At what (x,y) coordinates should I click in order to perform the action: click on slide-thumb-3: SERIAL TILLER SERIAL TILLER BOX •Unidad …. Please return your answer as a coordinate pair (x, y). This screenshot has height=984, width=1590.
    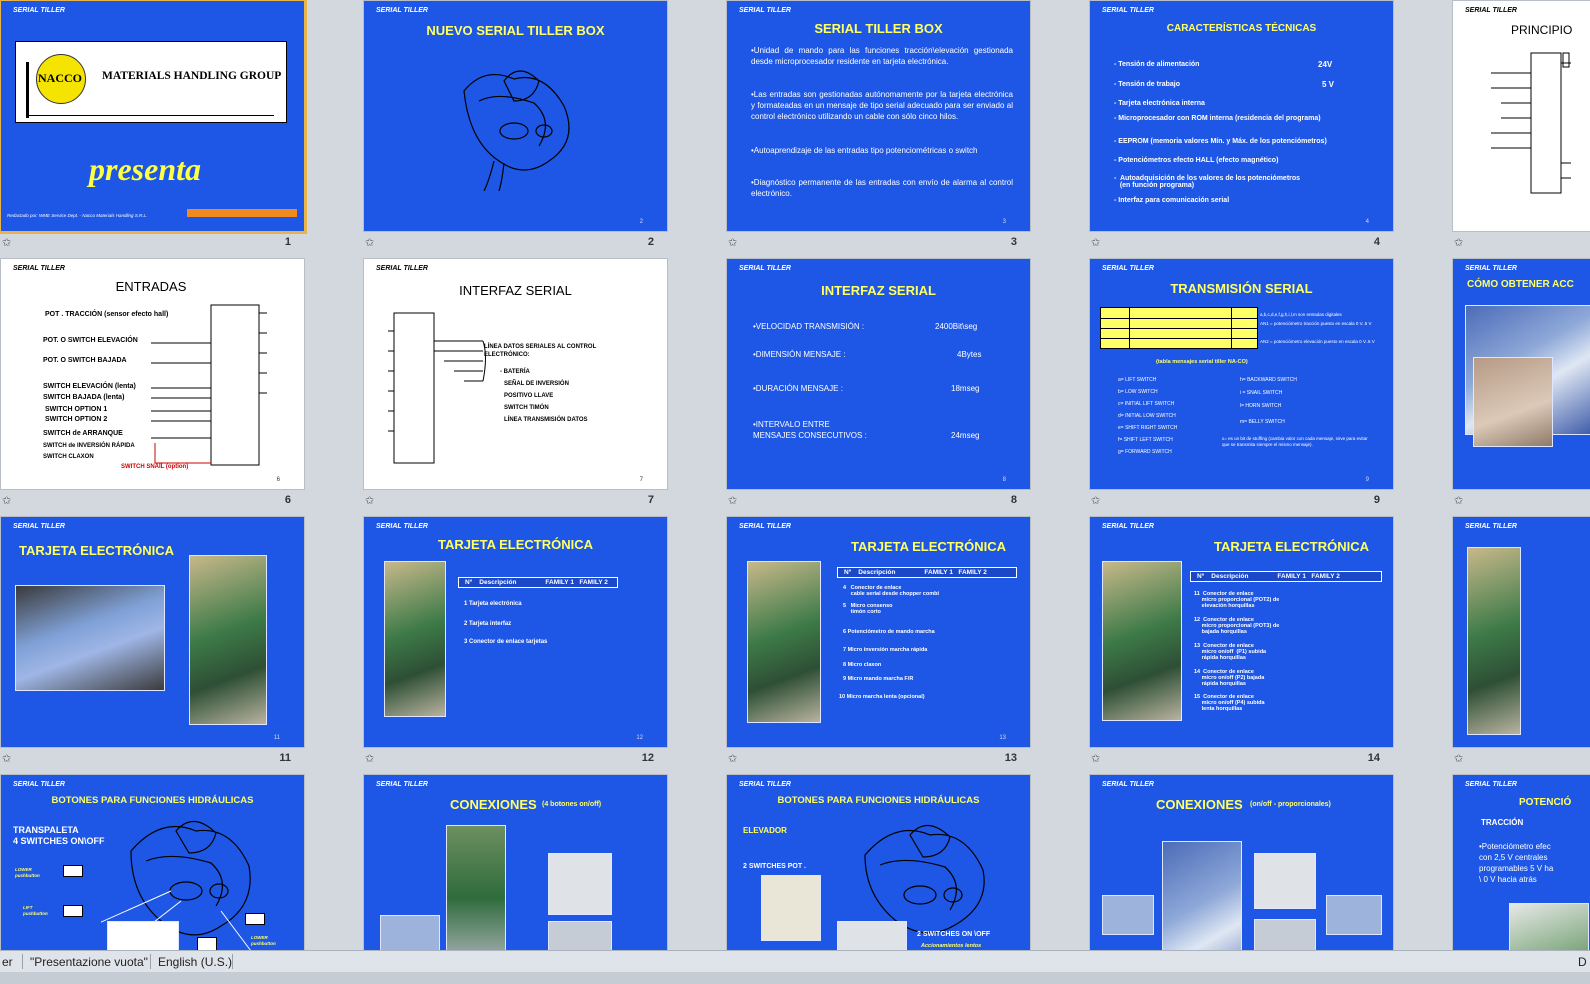
    Looking at the image, I should click on (878, 129).